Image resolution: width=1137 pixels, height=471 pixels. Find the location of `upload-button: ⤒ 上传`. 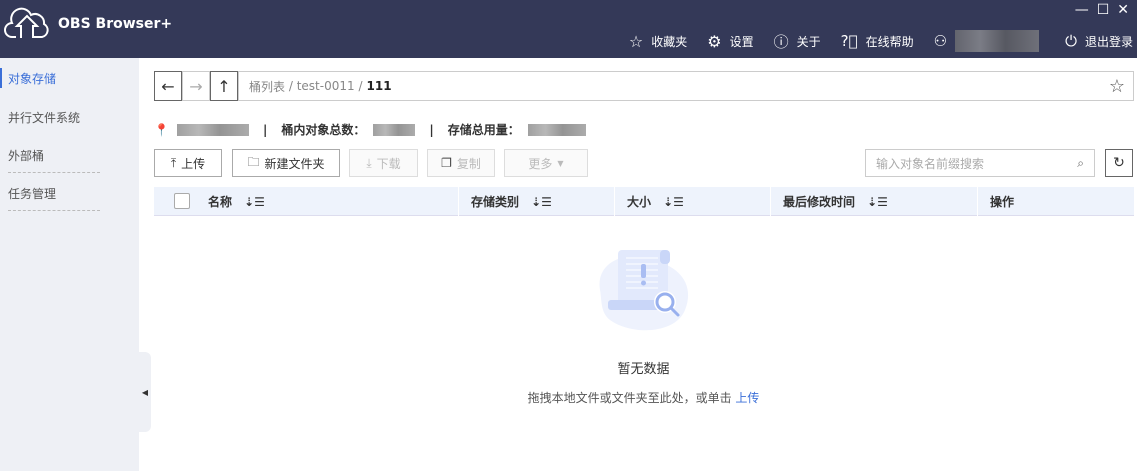

upload-button: ⤒ 上传 is located at coordinates (188, 163).